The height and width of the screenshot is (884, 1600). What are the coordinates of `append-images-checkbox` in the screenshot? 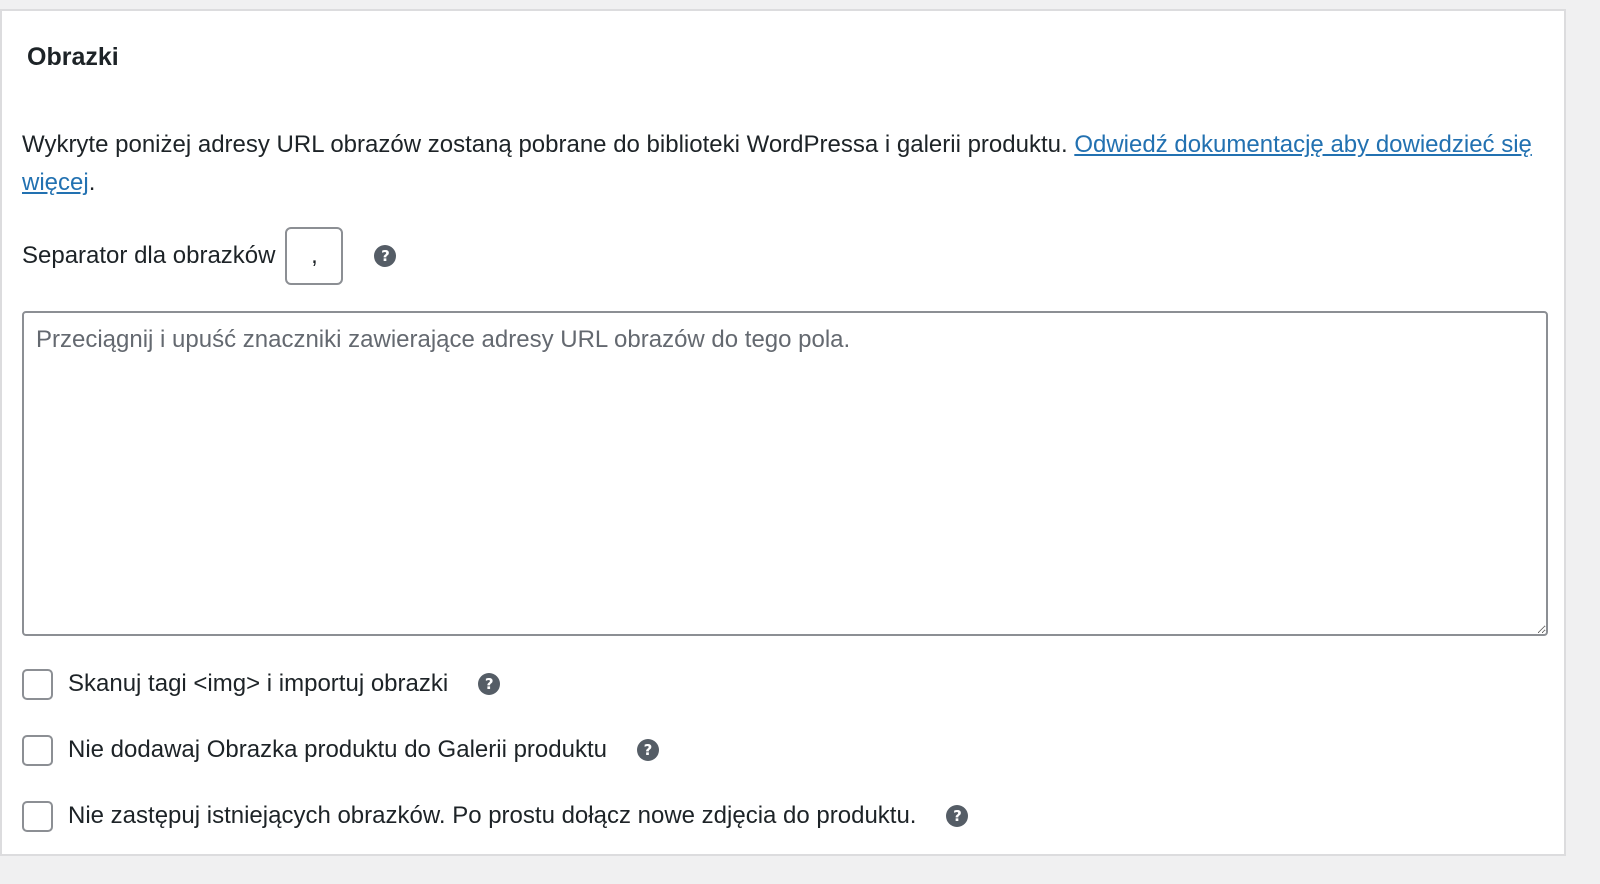 It's located at (37, 816).